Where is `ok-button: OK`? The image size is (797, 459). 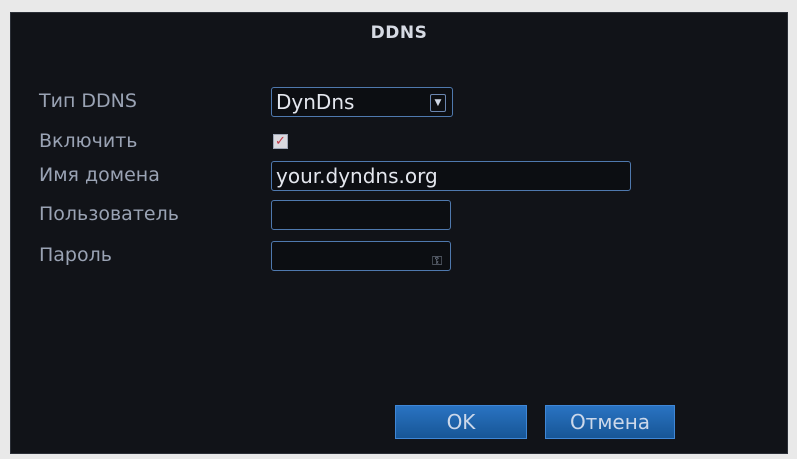
ok-button: OK is located at coordinates (461, 422).